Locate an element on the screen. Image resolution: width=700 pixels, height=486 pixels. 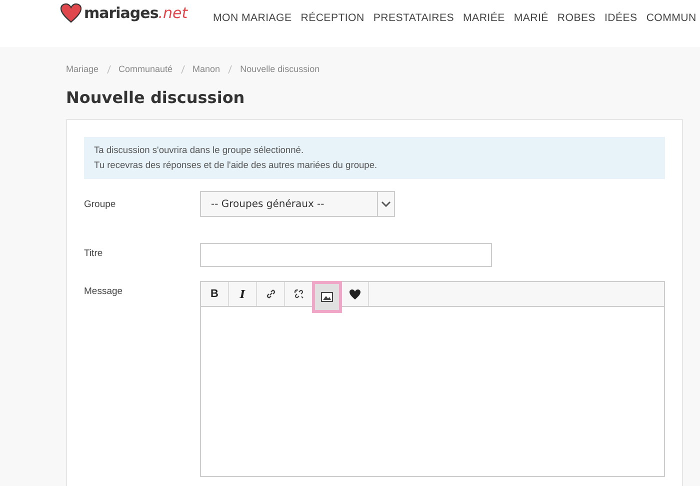
field-label: Message is located at coordinates (104, 291).